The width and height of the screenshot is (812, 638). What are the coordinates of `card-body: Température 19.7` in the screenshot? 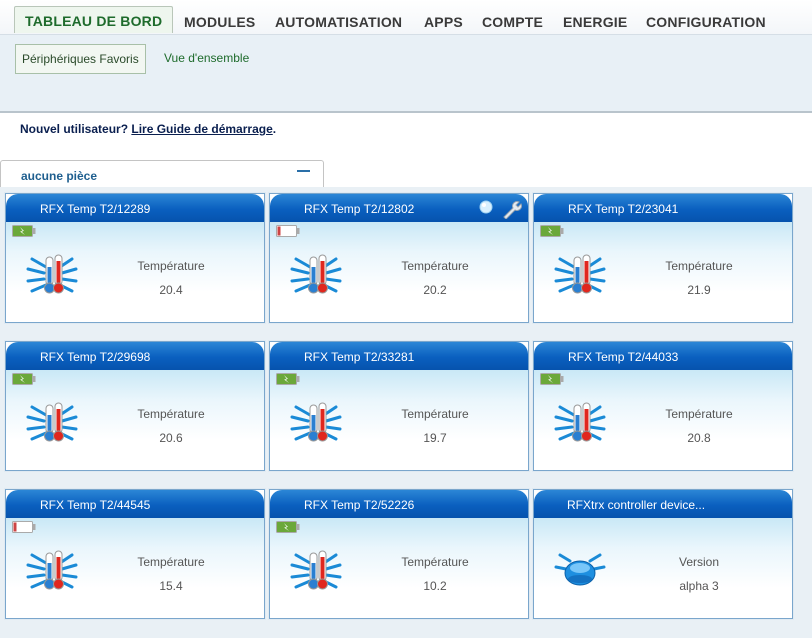 It's located at (399, 420).